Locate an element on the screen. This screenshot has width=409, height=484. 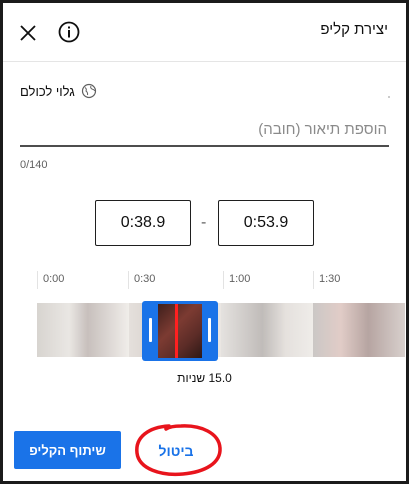
selected-frame is located at coordinates (180, 331).